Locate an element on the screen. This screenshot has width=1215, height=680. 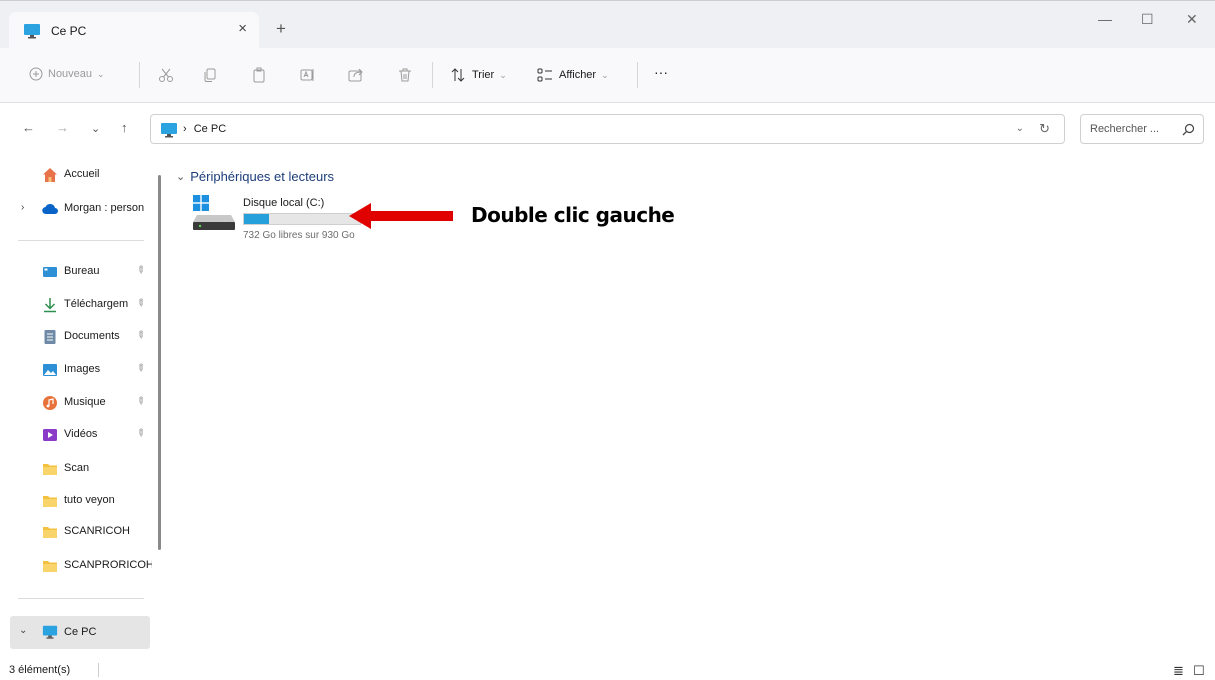
sidebar-item-label: Téléchargem is located at coordinates (96, 304).